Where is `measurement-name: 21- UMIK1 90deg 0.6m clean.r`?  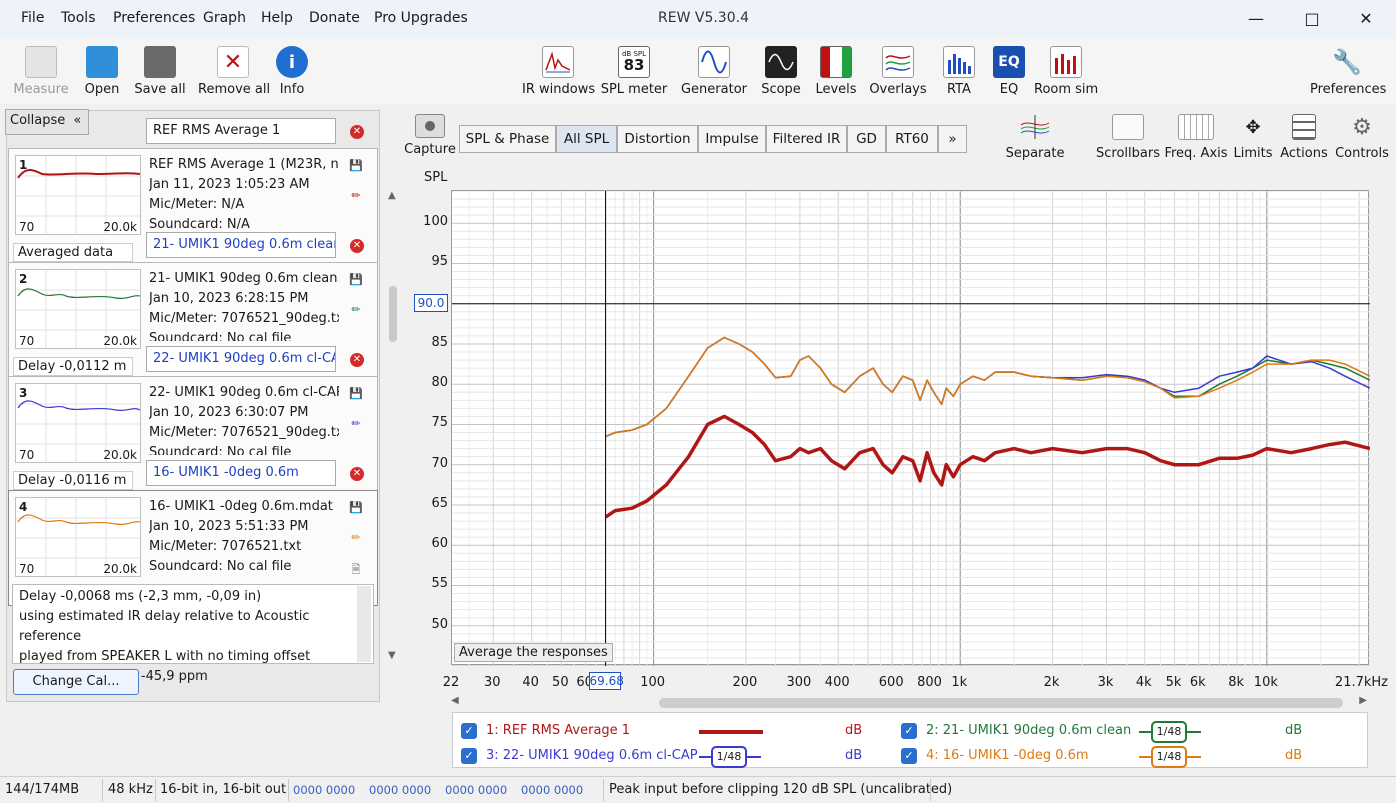
measurement-name: 21- UMIK1 90deg 0.6m clean.r is located at coordinates (244, 278).